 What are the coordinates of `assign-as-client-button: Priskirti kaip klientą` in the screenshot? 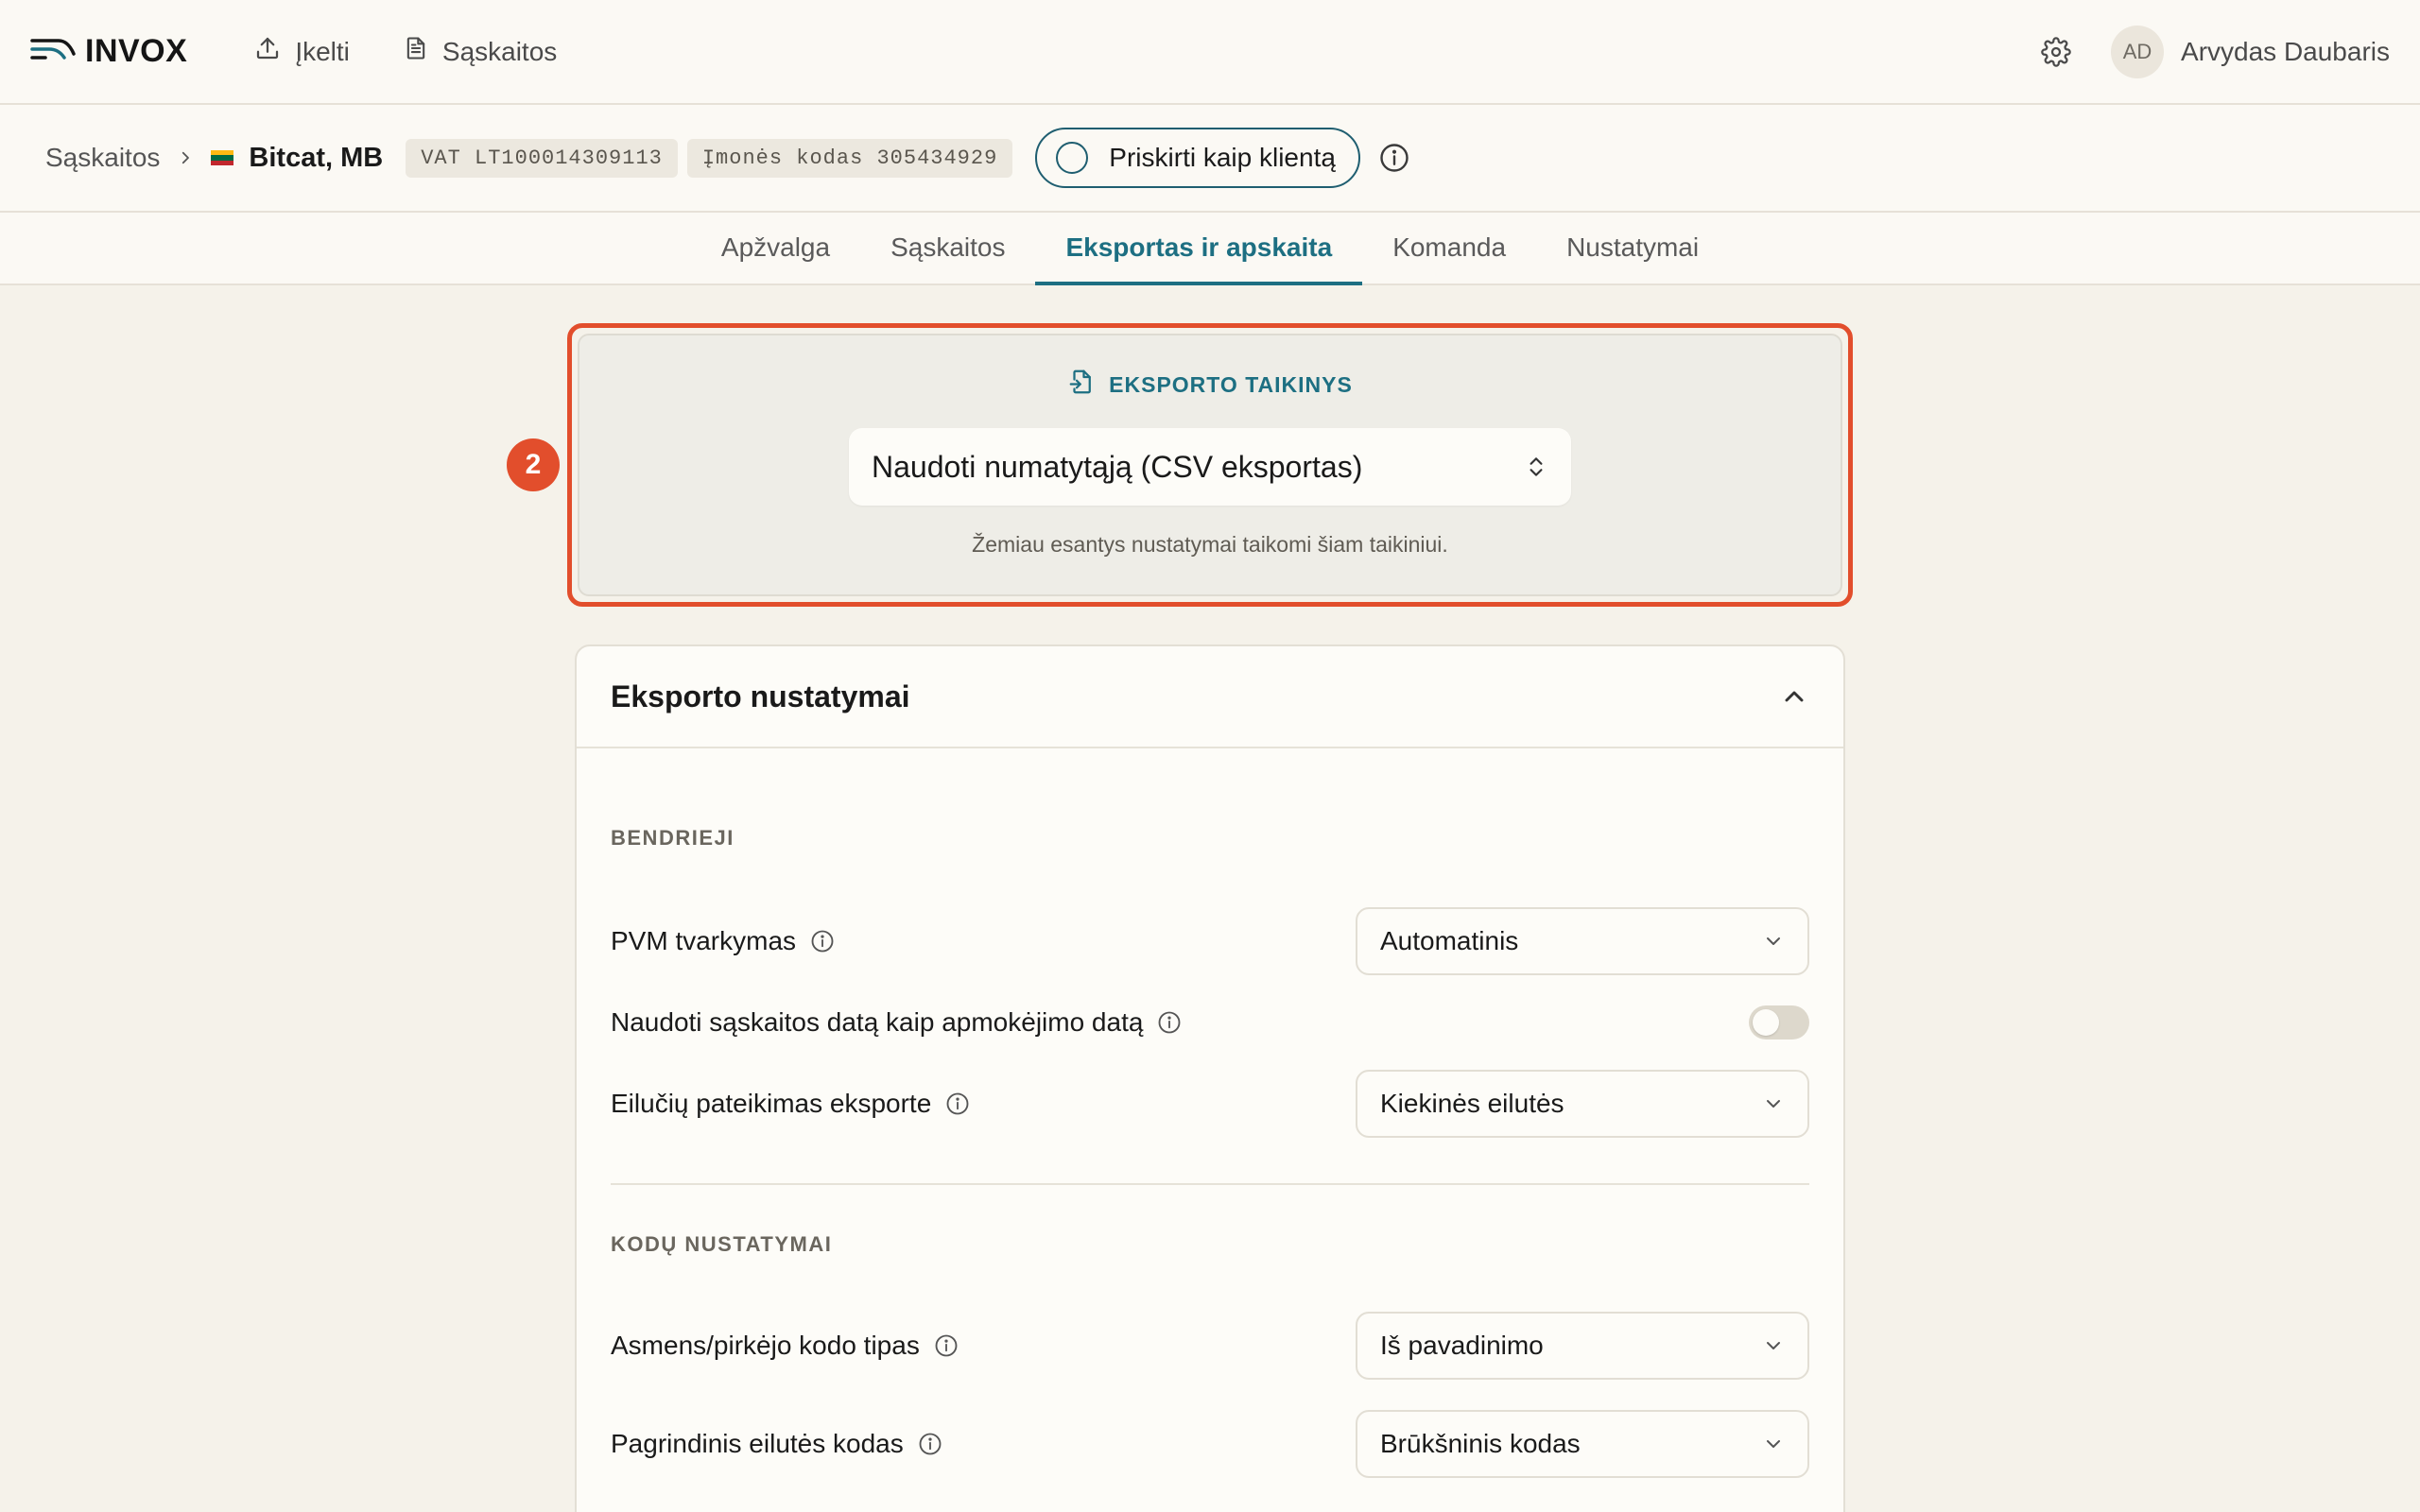 It's located at (1197, 158).